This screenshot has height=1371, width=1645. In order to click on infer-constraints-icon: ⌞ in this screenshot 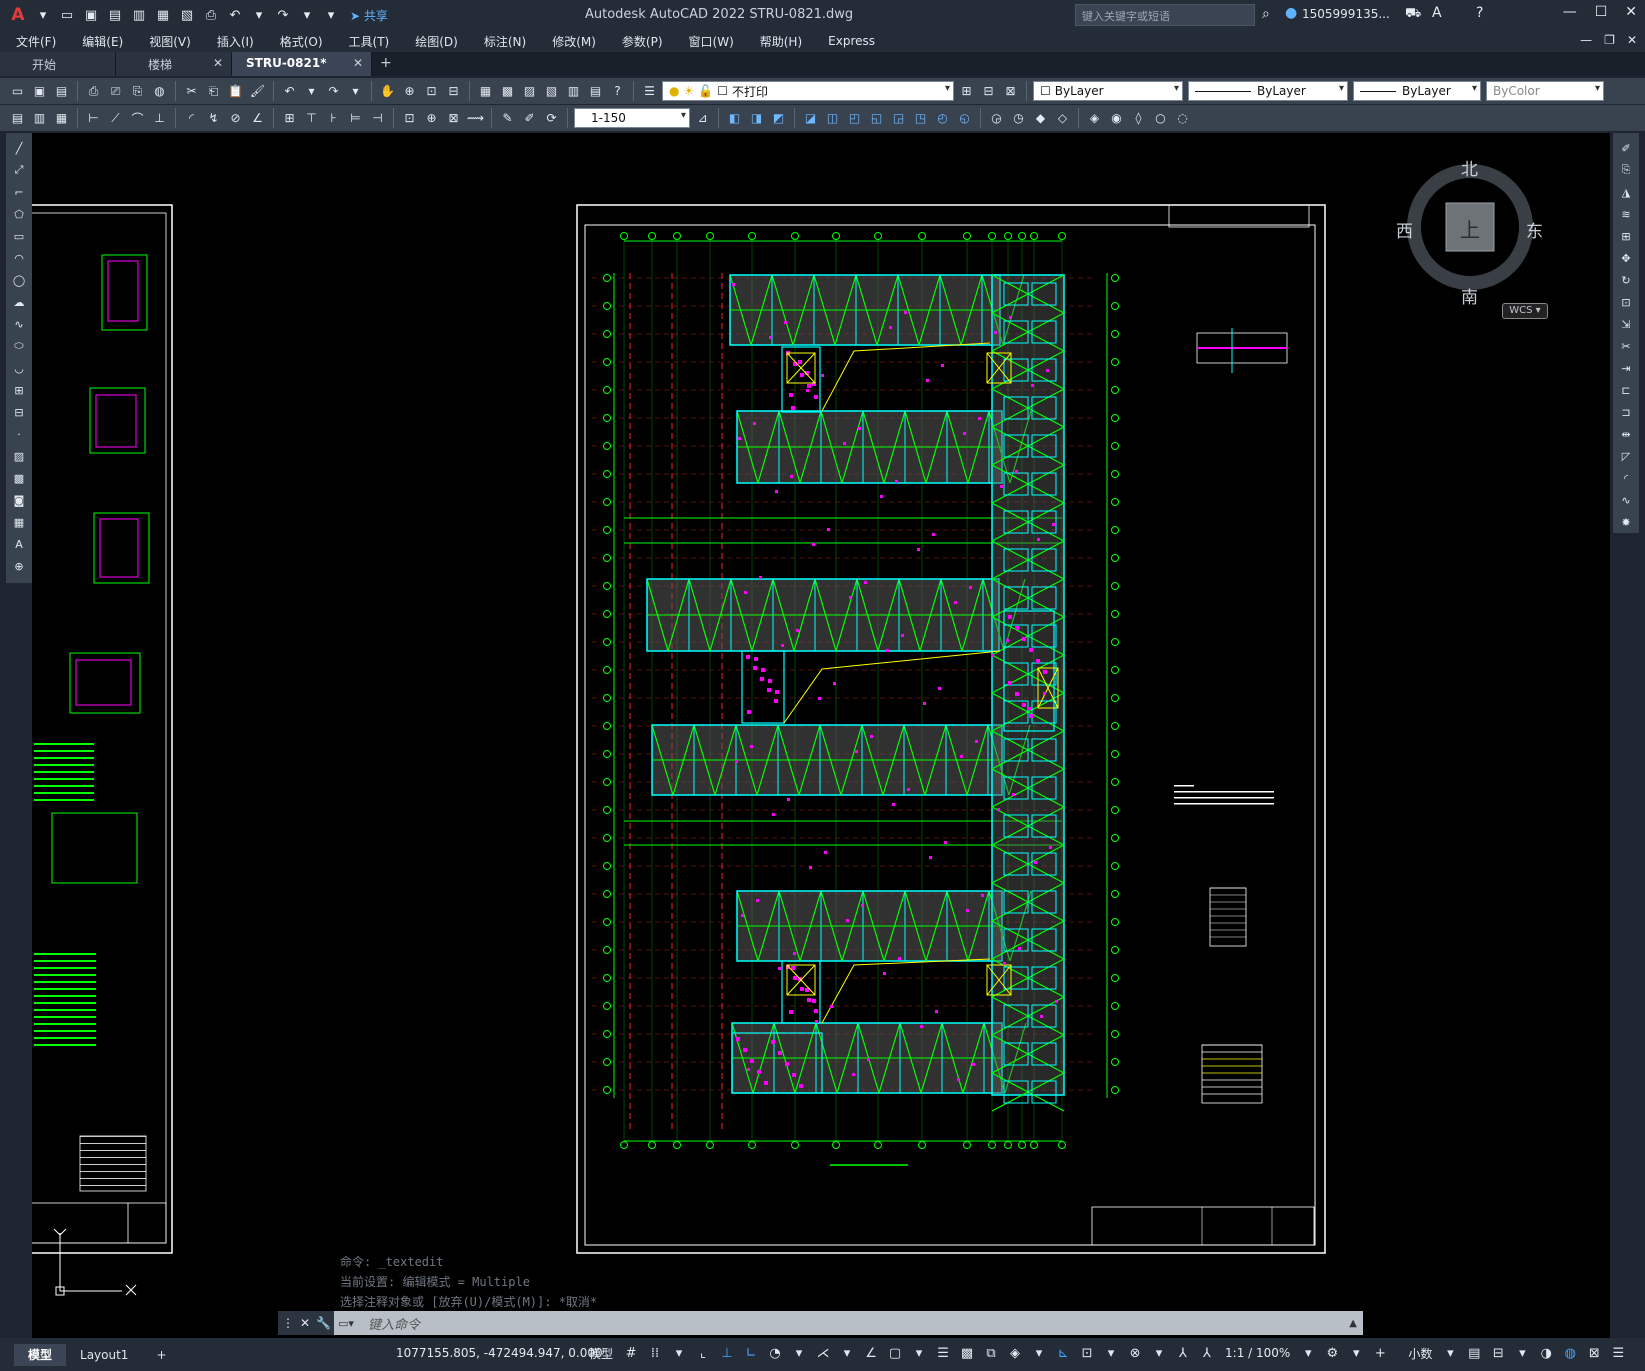, I will do `click(703, 1353)`.